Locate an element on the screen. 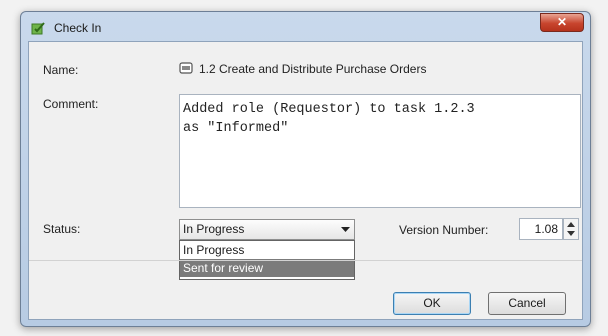  comment-label: Comment: is located at coordinates (71, 104).